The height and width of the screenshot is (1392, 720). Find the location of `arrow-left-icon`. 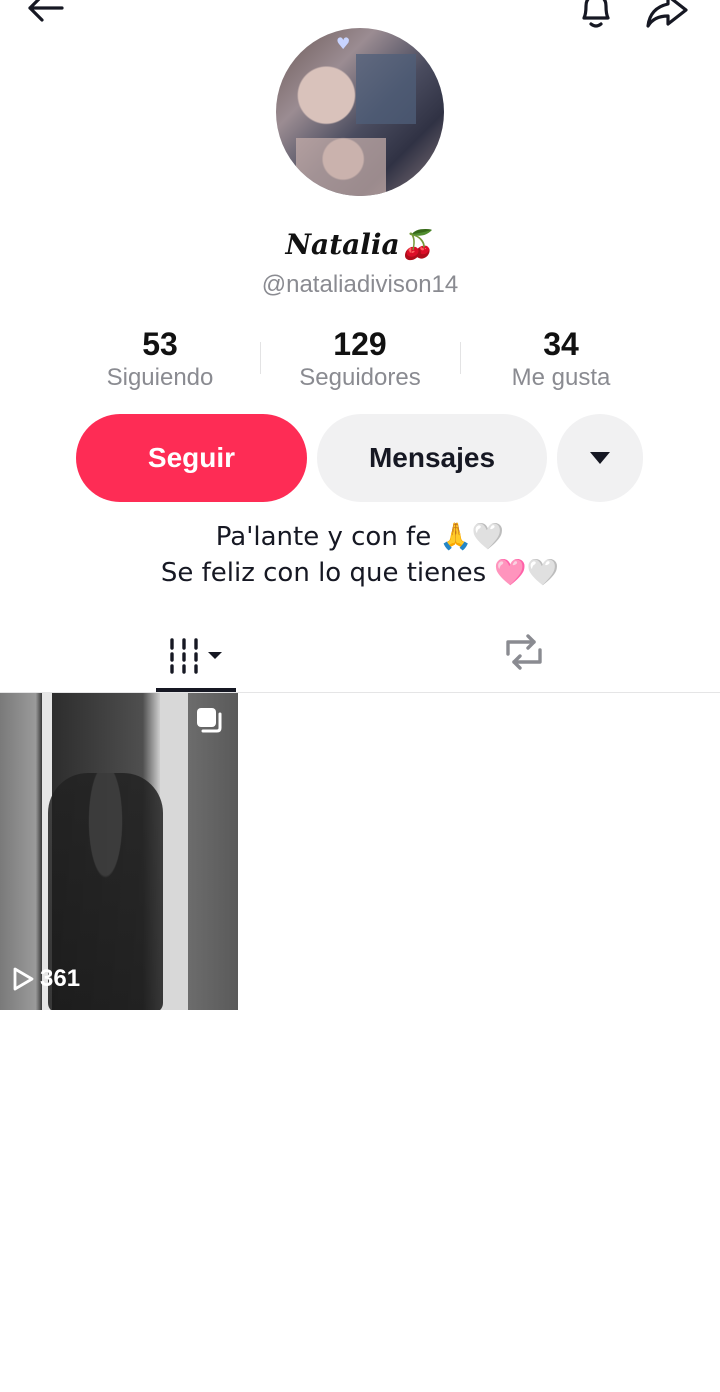

arrow-left-icon is located at coordinates (46, 11).